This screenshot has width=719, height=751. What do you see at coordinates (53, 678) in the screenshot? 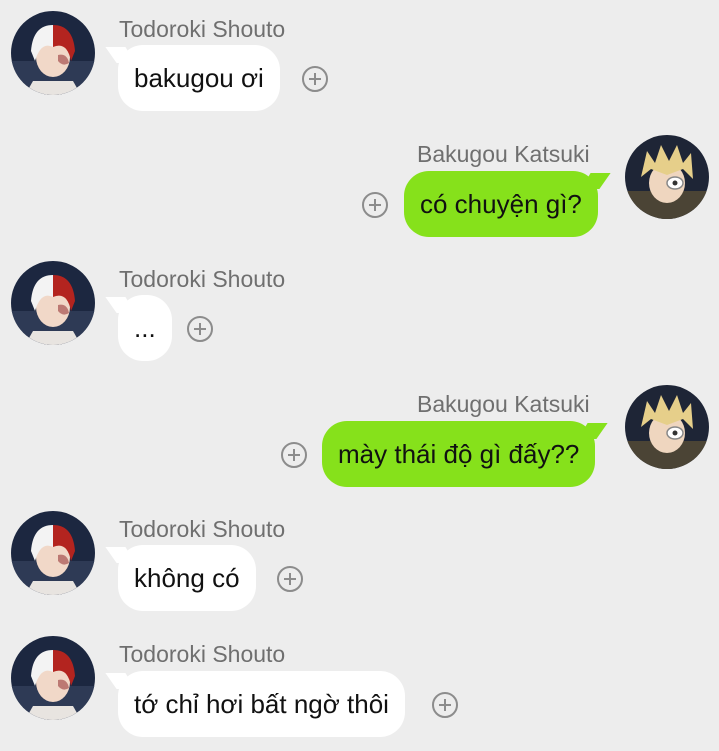
I see `todoroki-avatar-icon` at bounding box center [53, 678].